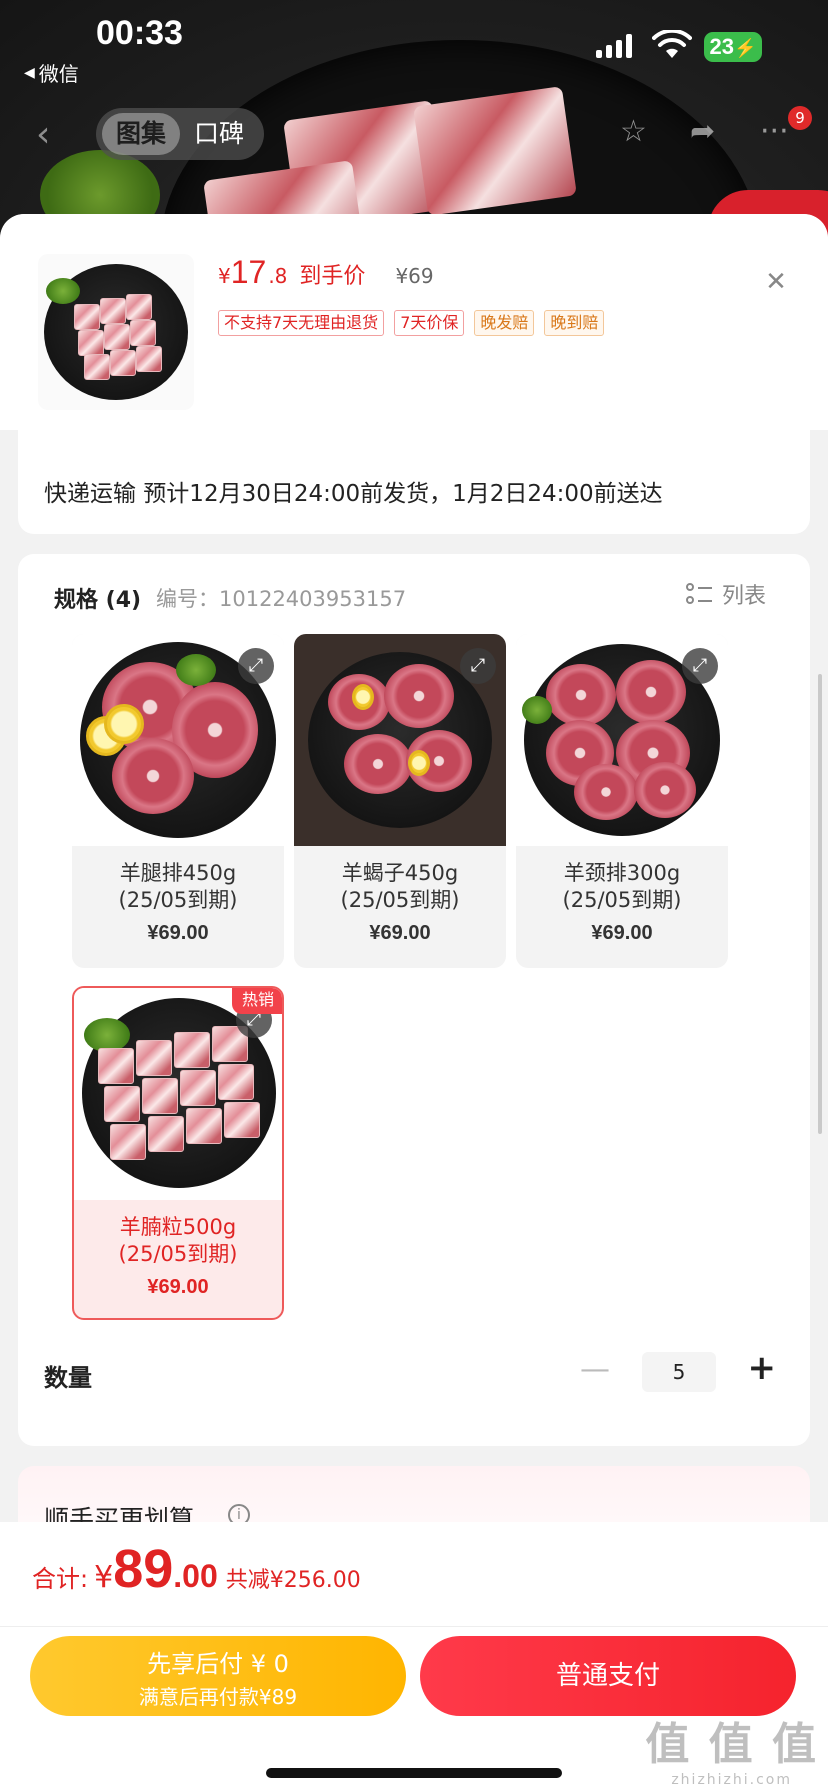  I want to click on watermark-url: zhizhizhi.com, so click(732, 1780).